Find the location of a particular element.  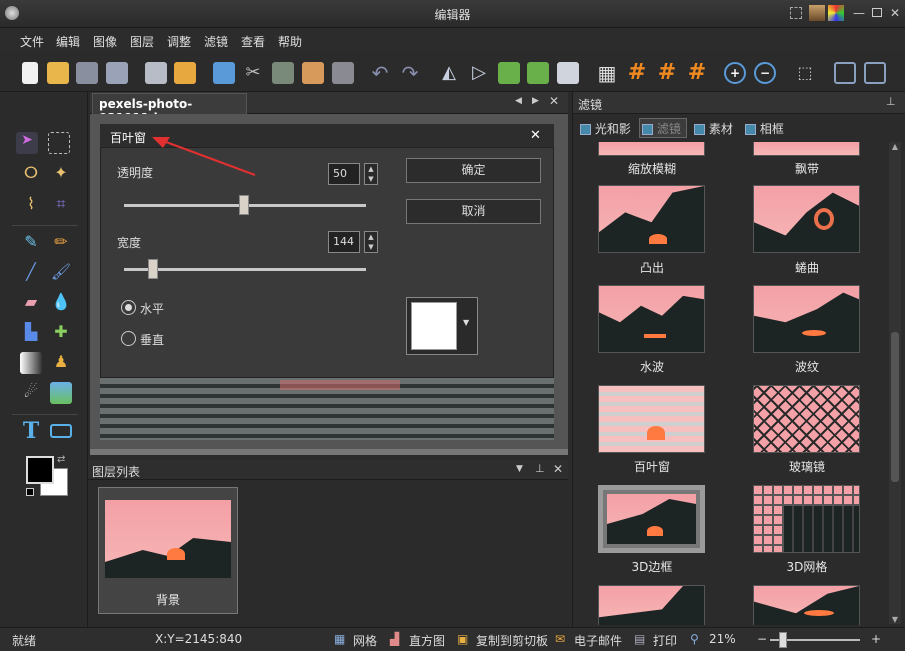

mail-icon: ✉ is located at coordinates (560, 639).